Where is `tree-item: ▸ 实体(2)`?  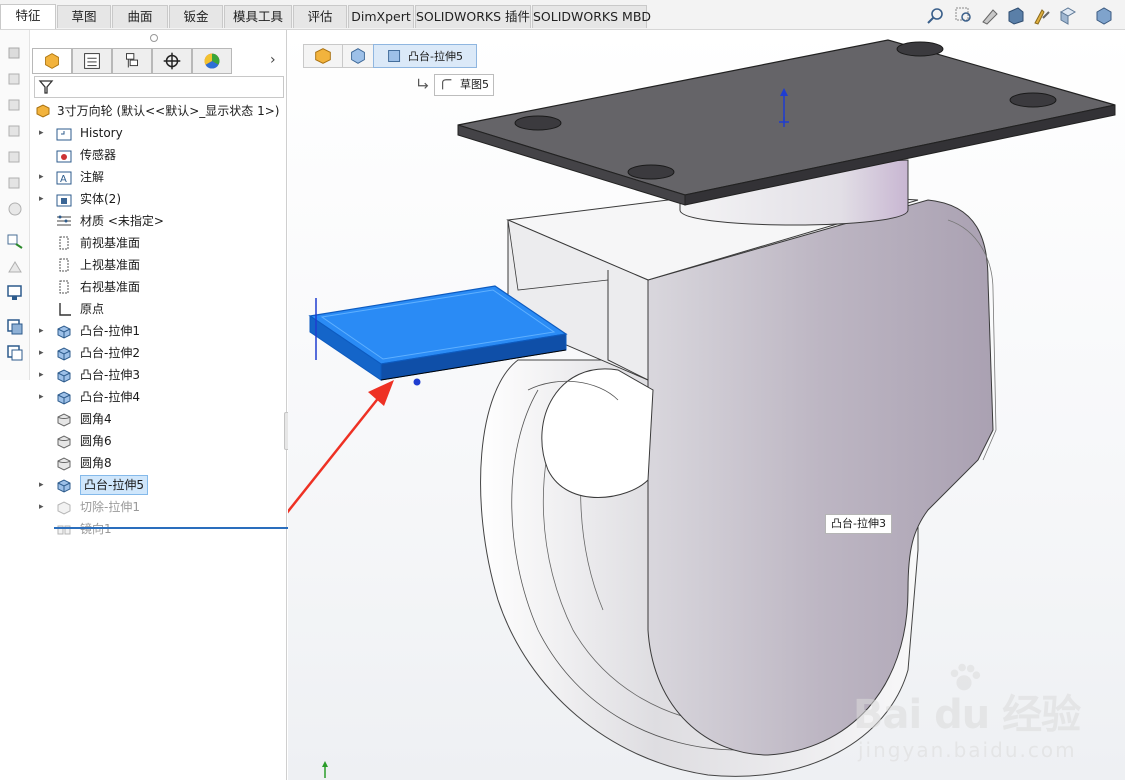 tree-item: ▸ 实体(2) is located at coordinates (158, 199).